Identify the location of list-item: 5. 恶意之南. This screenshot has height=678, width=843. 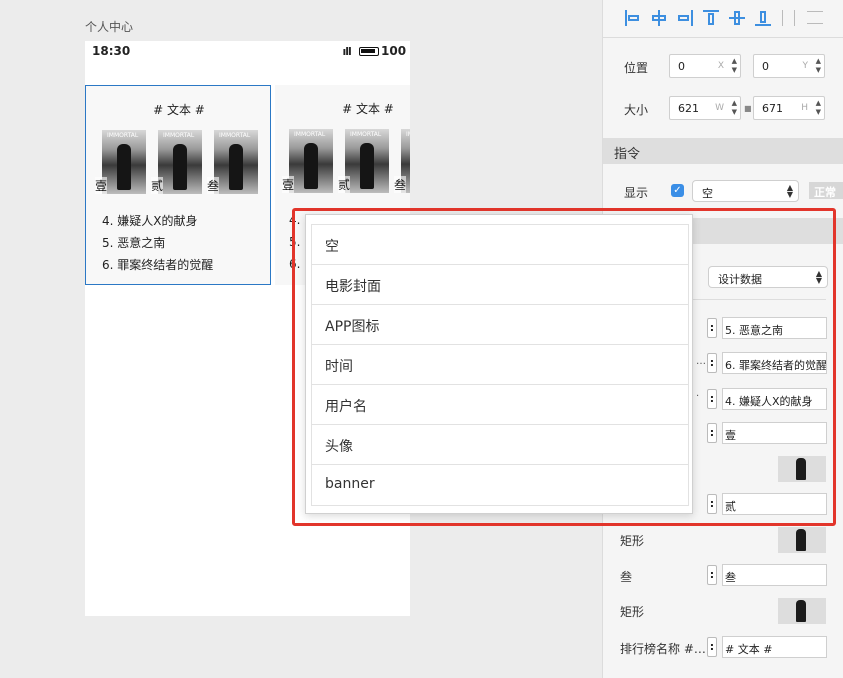
(134, 243).